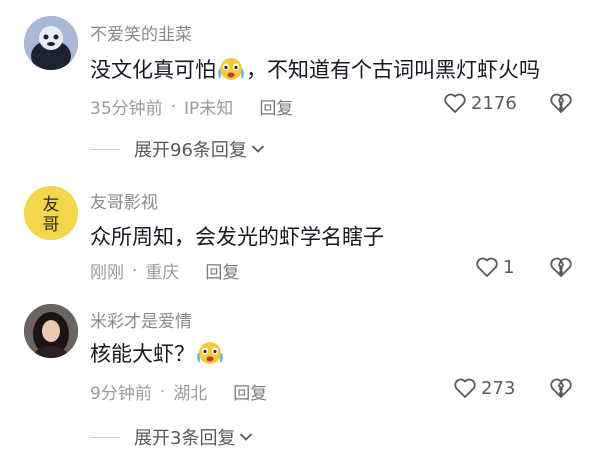 The image size is (600, 456). I want to click on avatar-text: 友, so click(51, 205).